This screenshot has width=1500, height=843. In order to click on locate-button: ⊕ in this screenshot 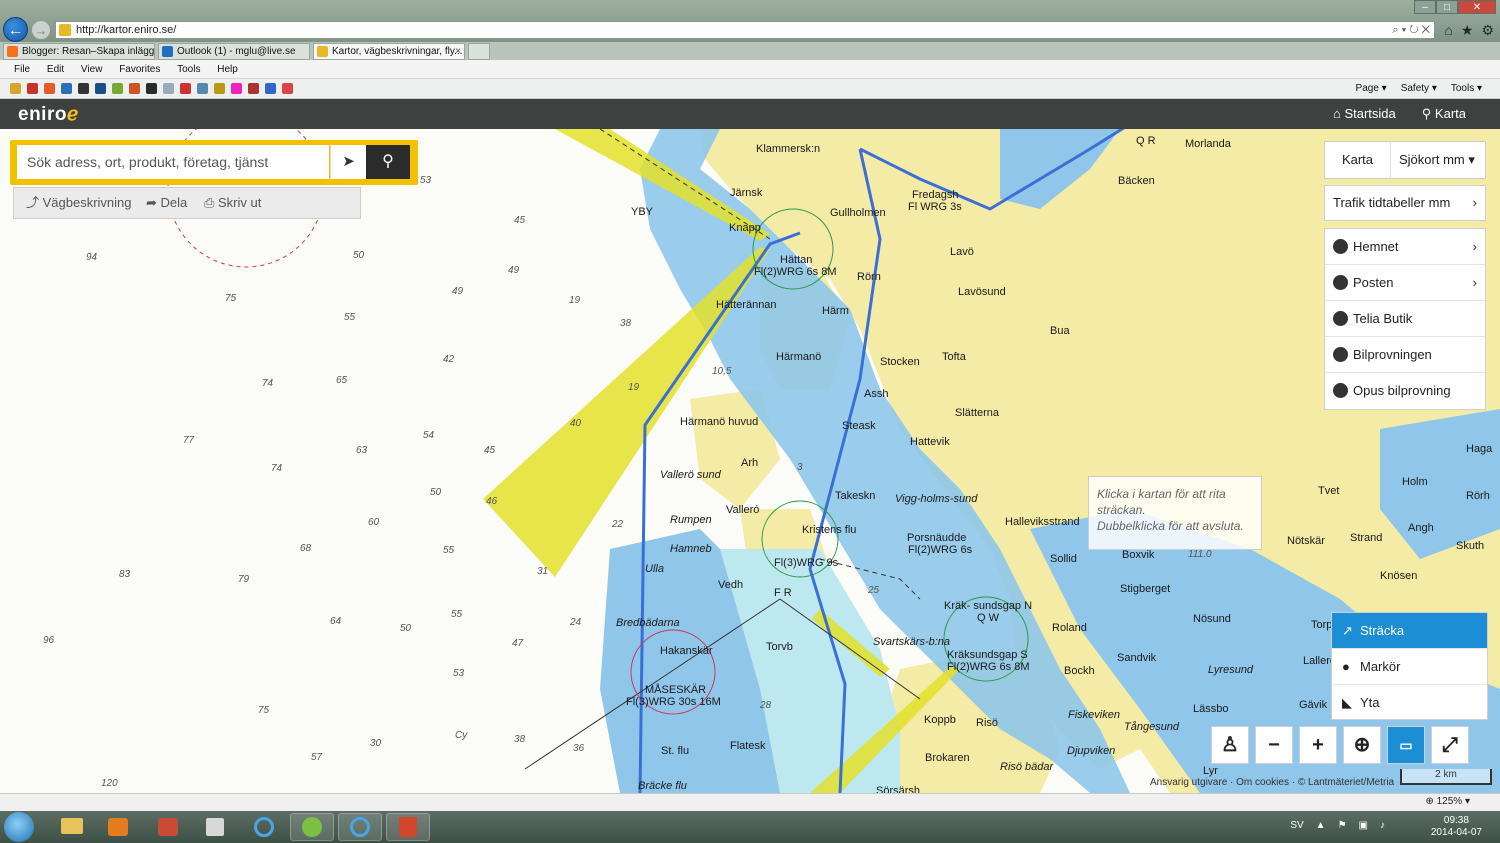, I will do `click(1362, 745)`.